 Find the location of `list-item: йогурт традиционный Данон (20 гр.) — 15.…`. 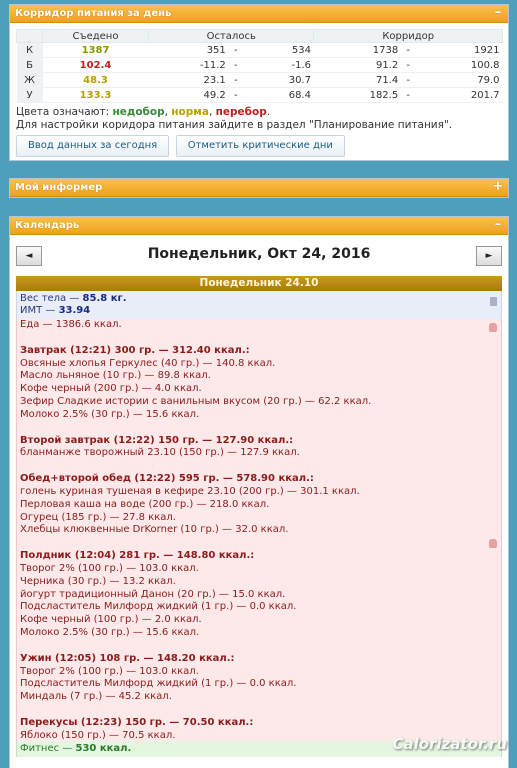

list-item: йогурт традиционный Данон (20 гр.) — 15.… is located at coordinates (153, 594).